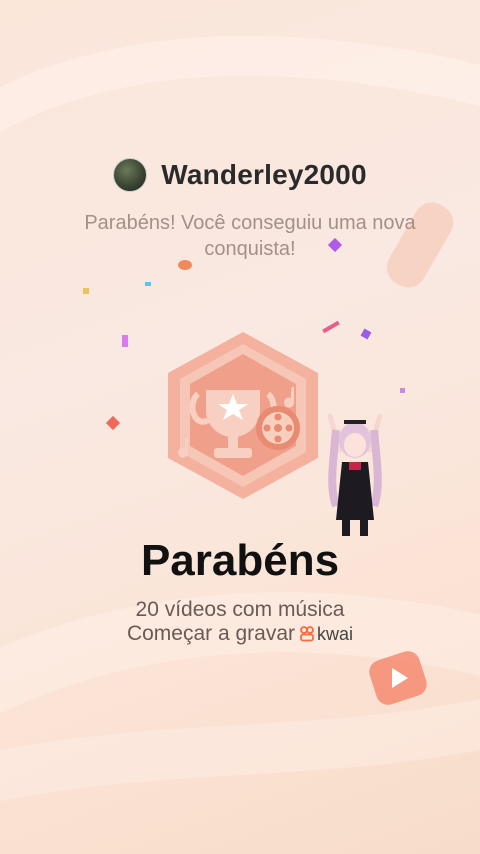 This screenshot has width=480, height=854. Describe the element at coordinates (240, 560) in the screenshot. I see `achievement-title: Parabéns` at that location.